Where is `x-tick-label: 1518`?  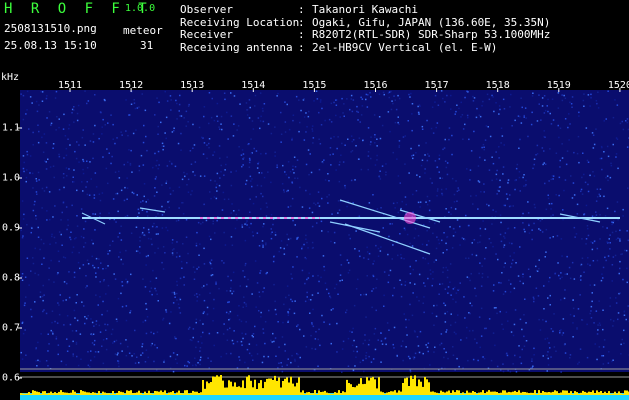
x-tick-label: 1518 is located at coordinates (497, 85).